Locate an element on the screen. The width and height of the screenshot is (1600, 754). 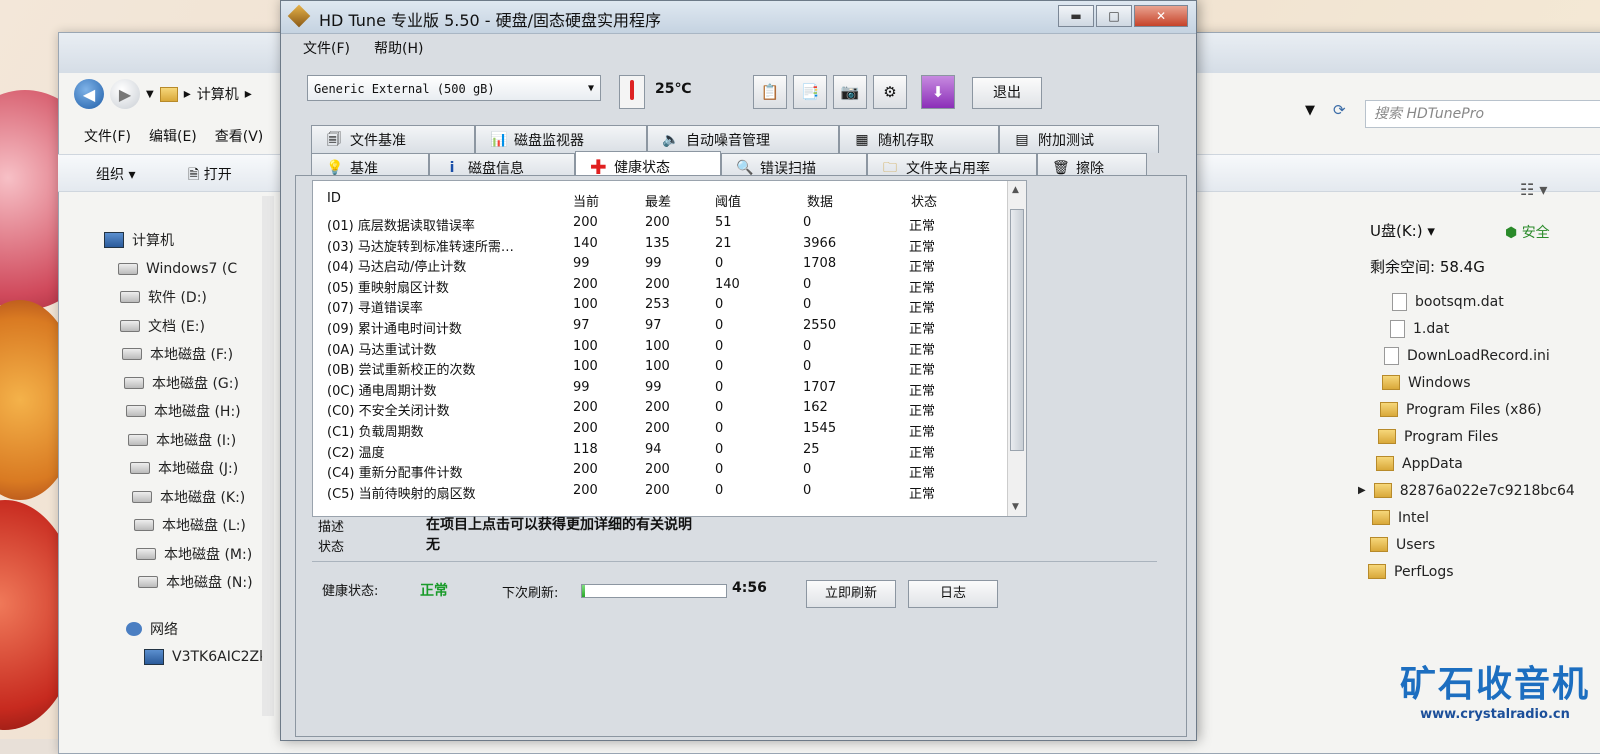
minimize-button: ▬ is located at coordinates (1076, 16).